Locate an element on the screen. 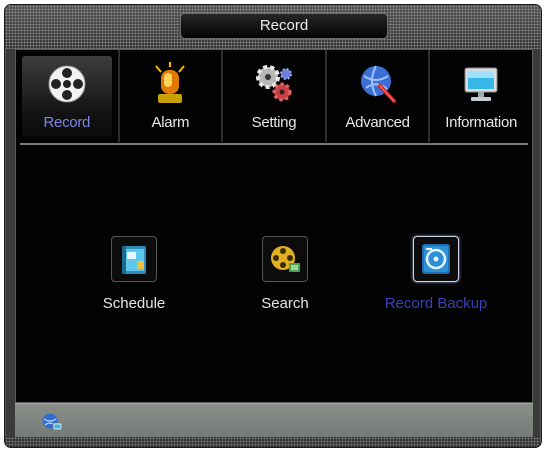 This screenshot has width=550, height=454. status-bar is located at coordinates (274, 420).